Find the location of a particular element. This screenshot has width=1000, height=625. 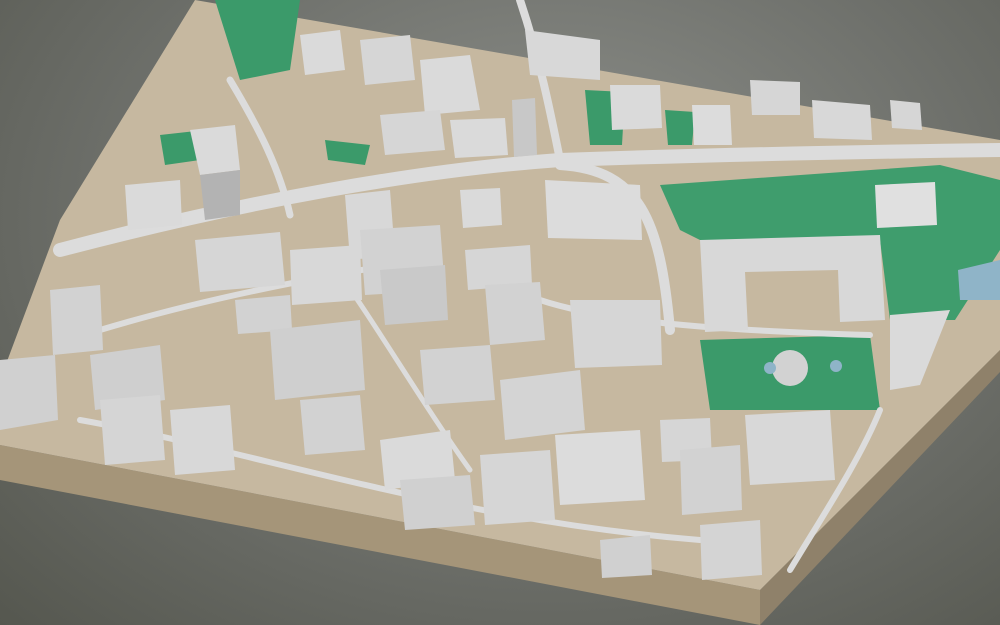

building-tower is located at coordinates (524, 127).